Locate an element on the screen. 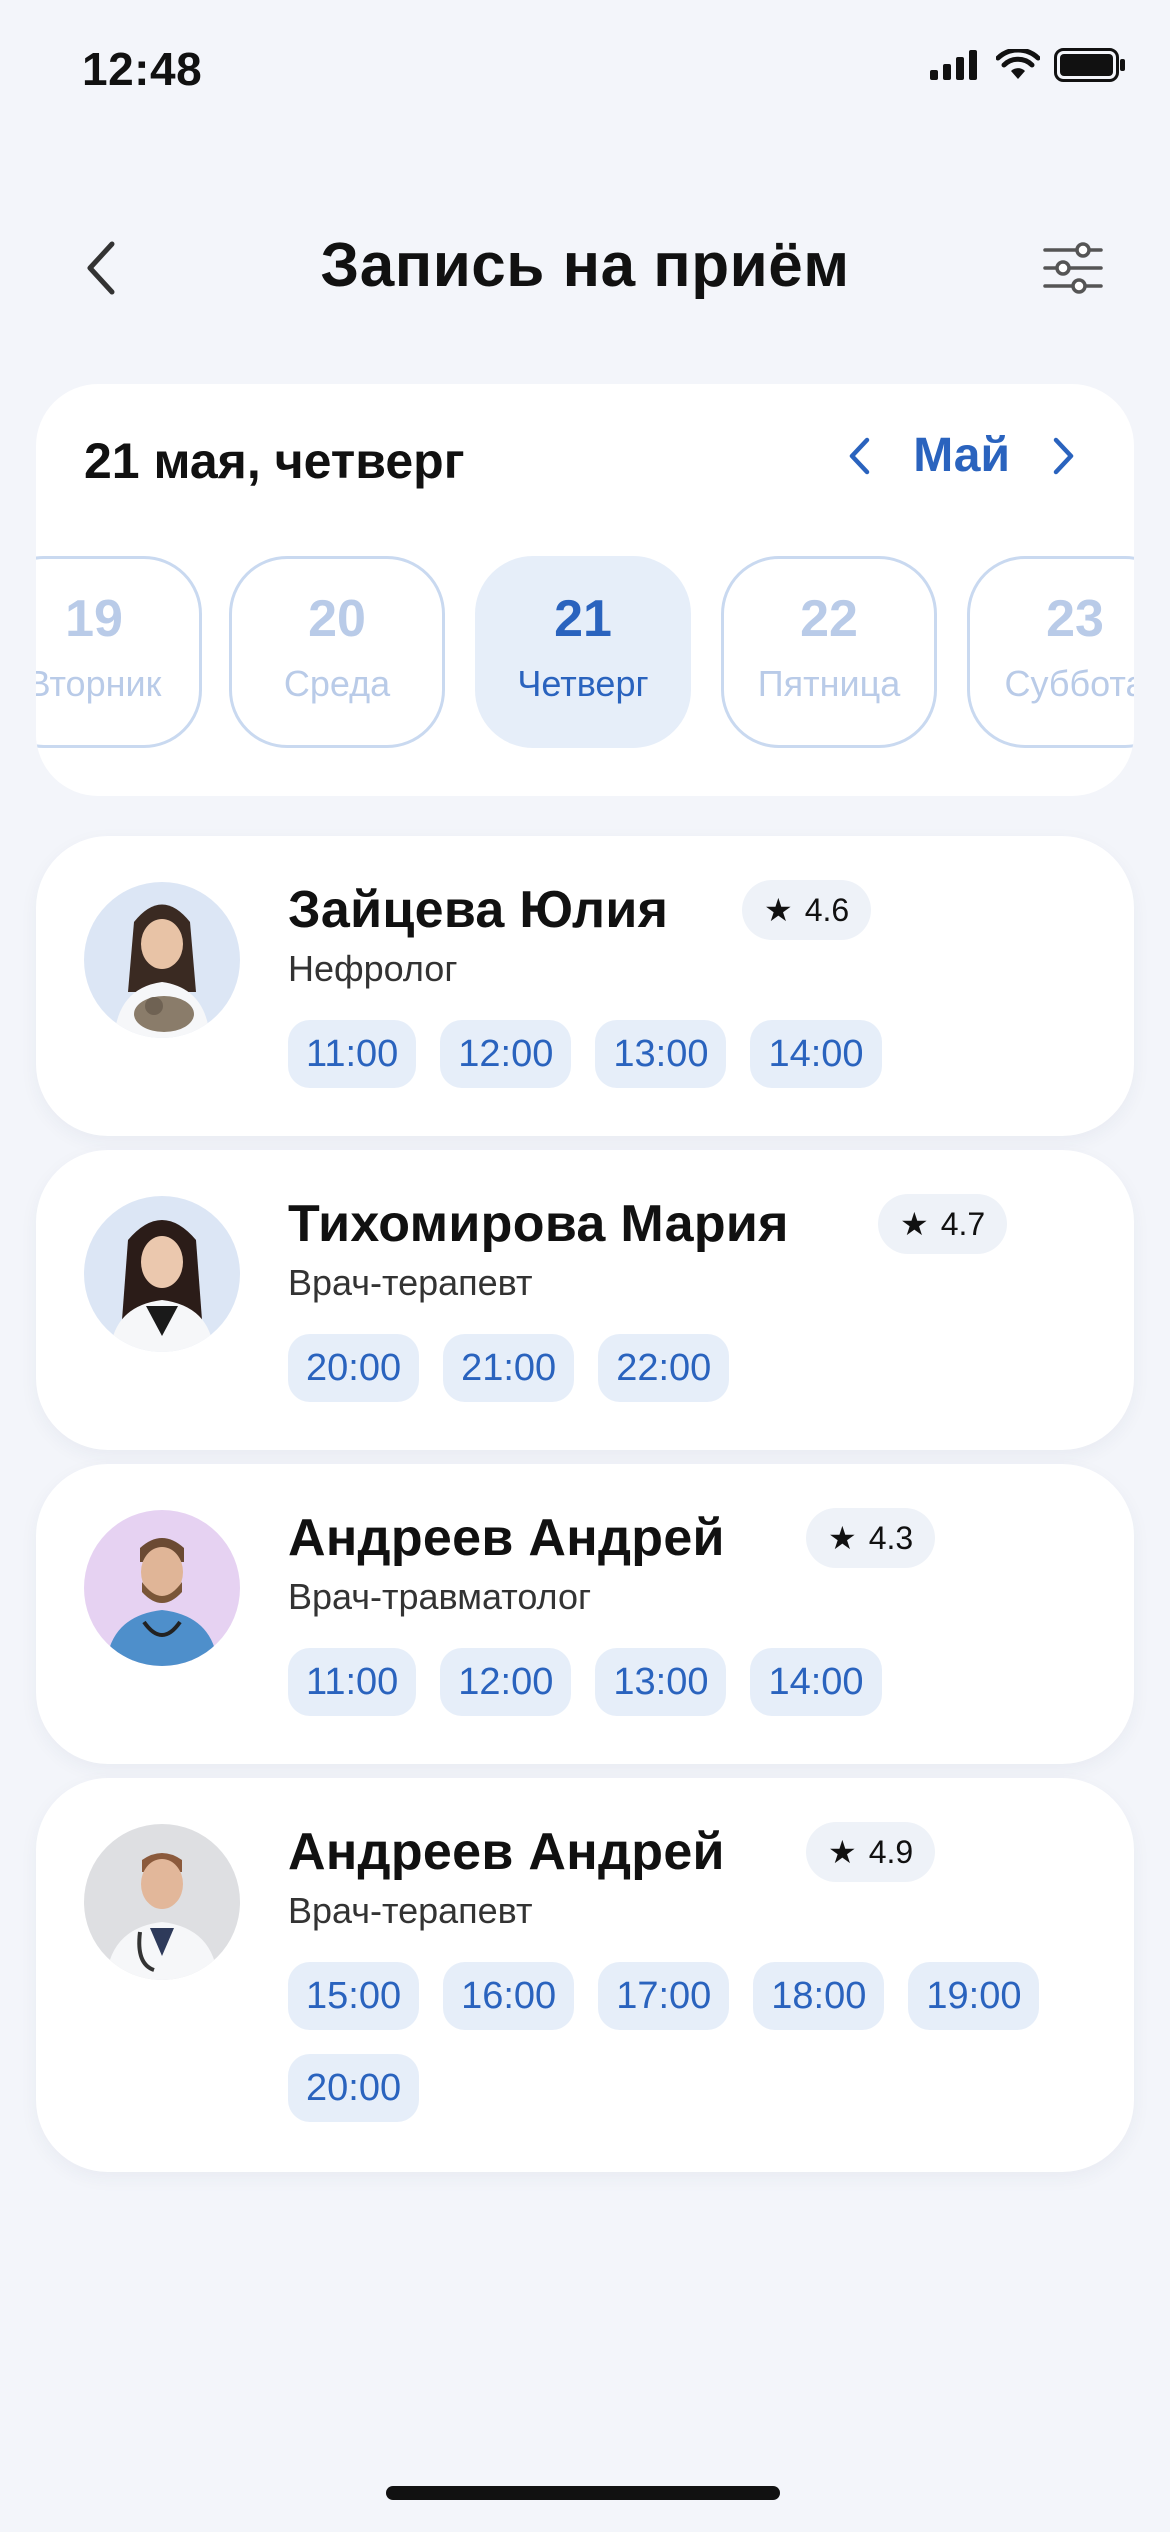  day-item-selected: 21 Четверг is located at coordinates (583, 652).